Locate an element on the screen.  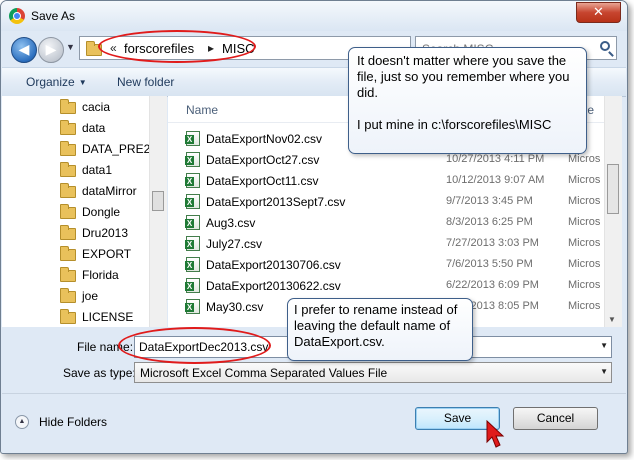
file-date: 6/22/2013 6:09 PM is located at coordinates (492, 285).